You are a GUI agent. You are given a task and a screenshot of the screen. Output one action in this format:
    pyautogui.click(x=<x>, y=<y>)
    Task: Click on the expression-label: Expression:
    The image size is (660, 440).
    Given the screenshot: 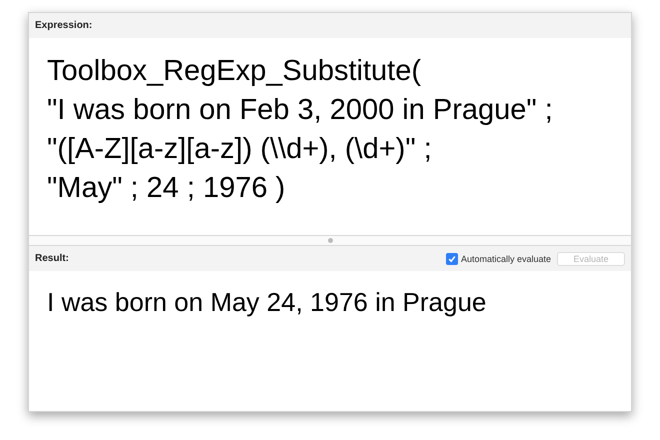 What is the action you would take?
    pyautogui.click(x=64, y=25)
    